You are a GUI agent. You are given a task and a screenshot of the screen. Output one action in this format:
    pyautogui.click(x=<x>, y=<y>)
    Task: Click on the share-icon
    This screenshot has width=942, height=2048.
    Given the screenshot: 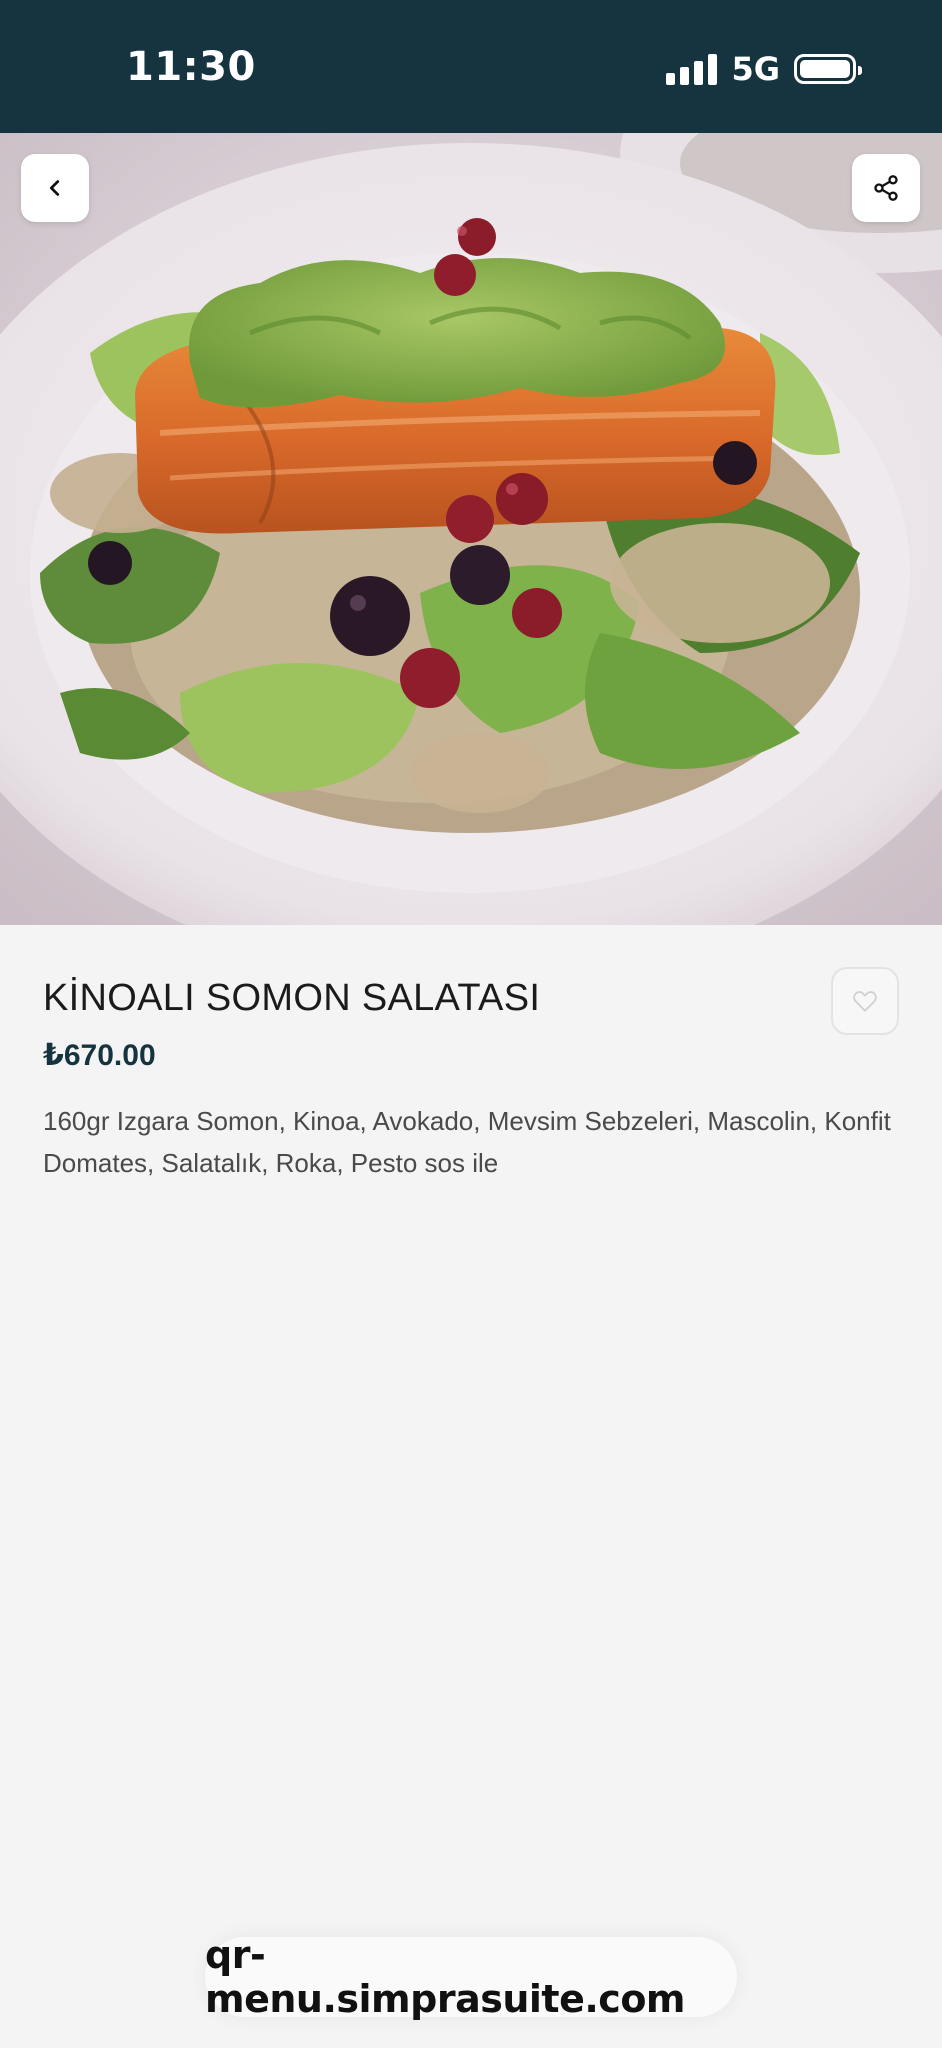 What is the action you would take?
    pyautogui.click(x=886, y=188)
    